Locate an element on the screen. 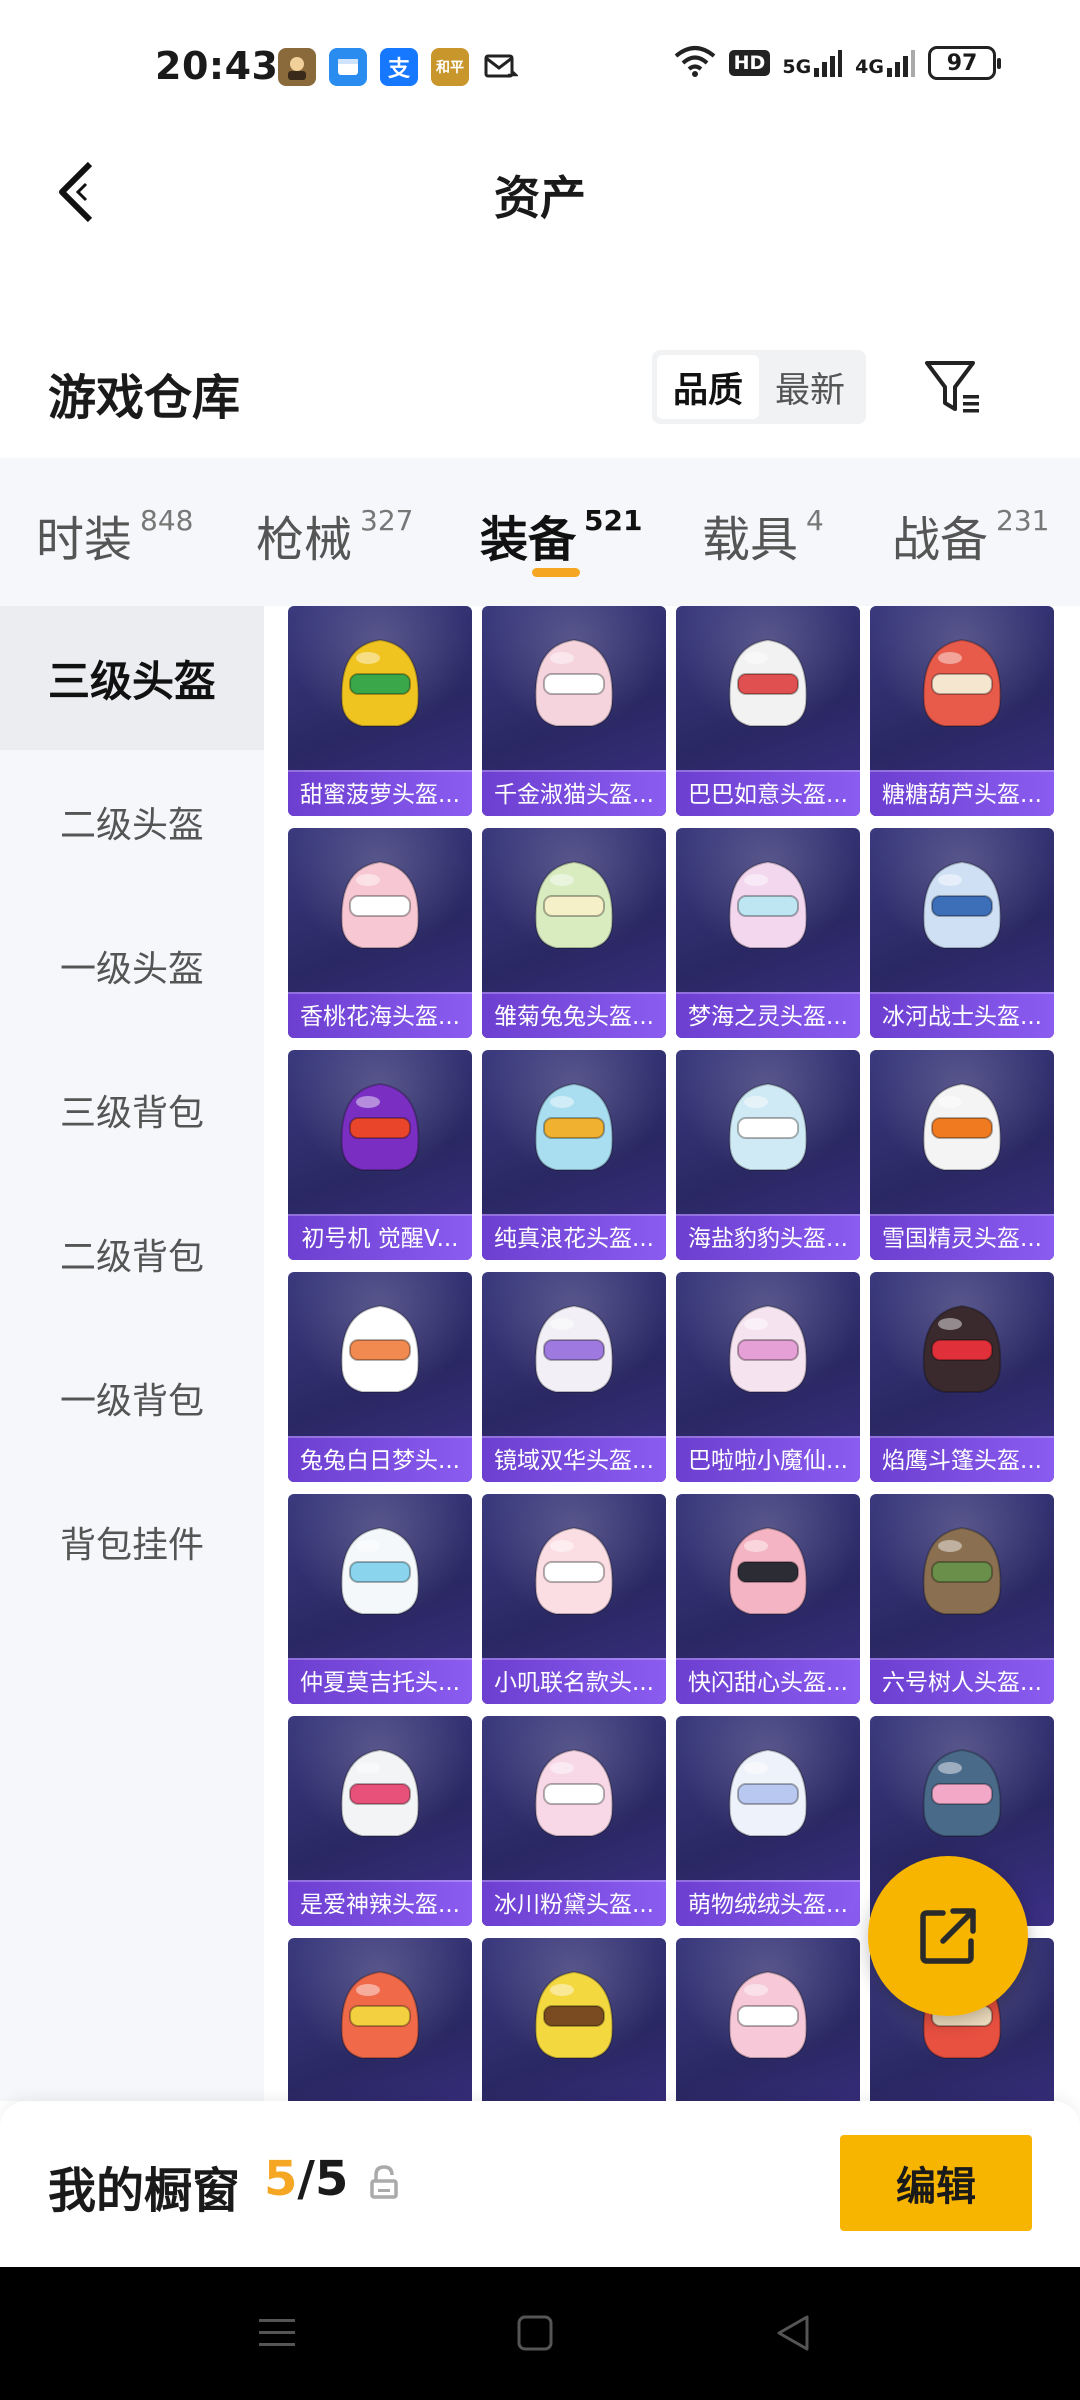 The image size is (1080, 2400). sidebar-item-level3-helmet: 三级头盔 is located at coordinates (132, 678).